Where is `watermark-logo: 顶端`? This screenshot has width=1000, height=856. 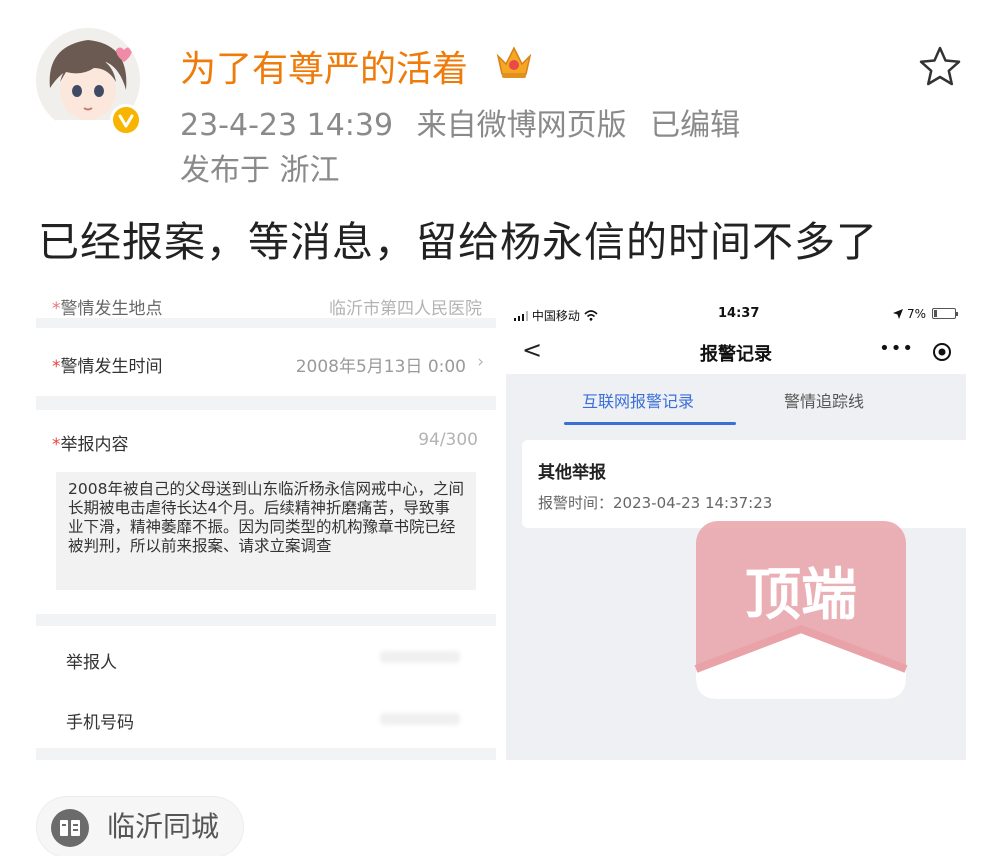
watermark-logo: 顶端 is located at coordinates (801, 610).